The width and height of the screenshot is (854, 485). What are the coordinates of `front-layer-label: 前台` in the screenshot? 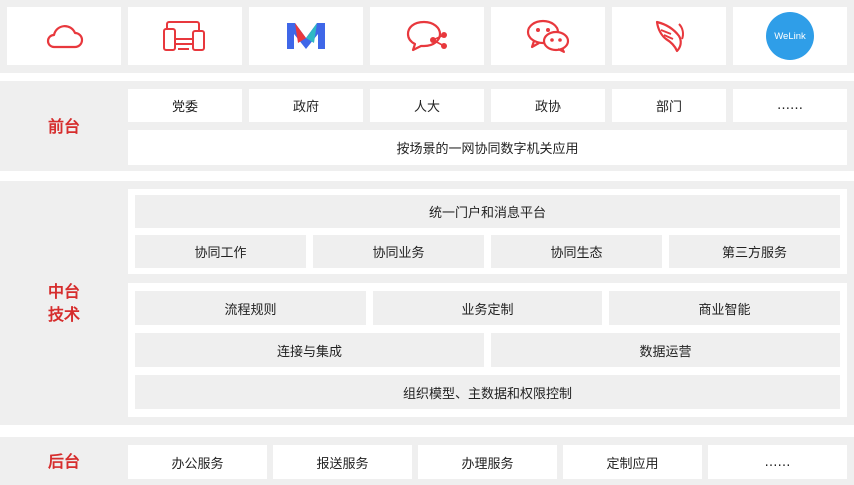 It's located at (63, 126).